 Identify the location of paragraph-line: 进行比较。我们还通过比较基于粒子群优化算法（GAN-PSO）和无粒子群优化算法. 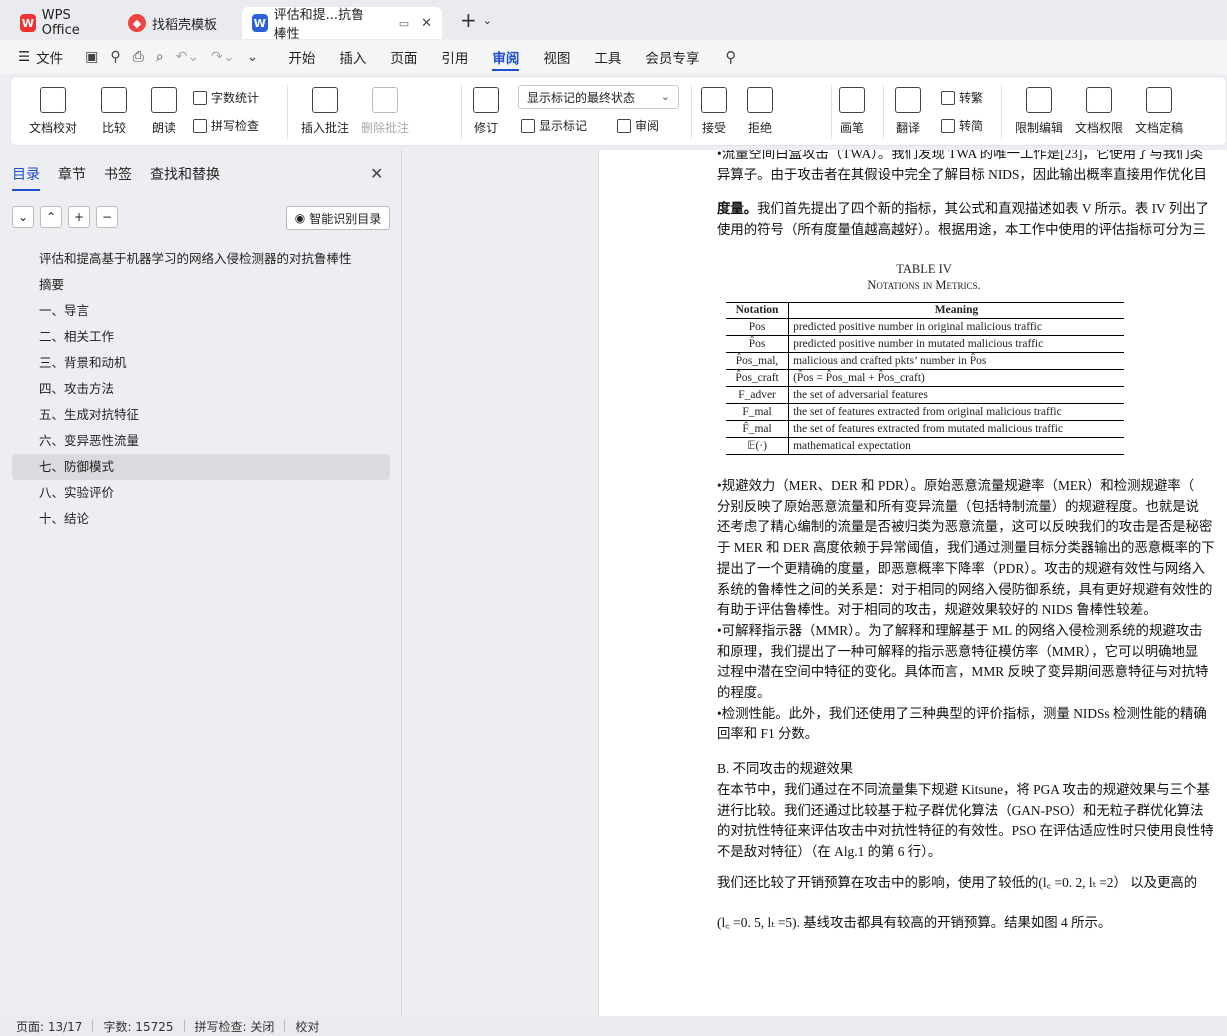
(960, 810).